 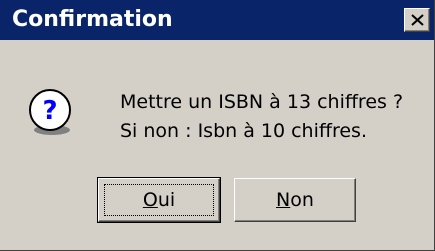 I want to click on close-button, so click(x=417, y=20).